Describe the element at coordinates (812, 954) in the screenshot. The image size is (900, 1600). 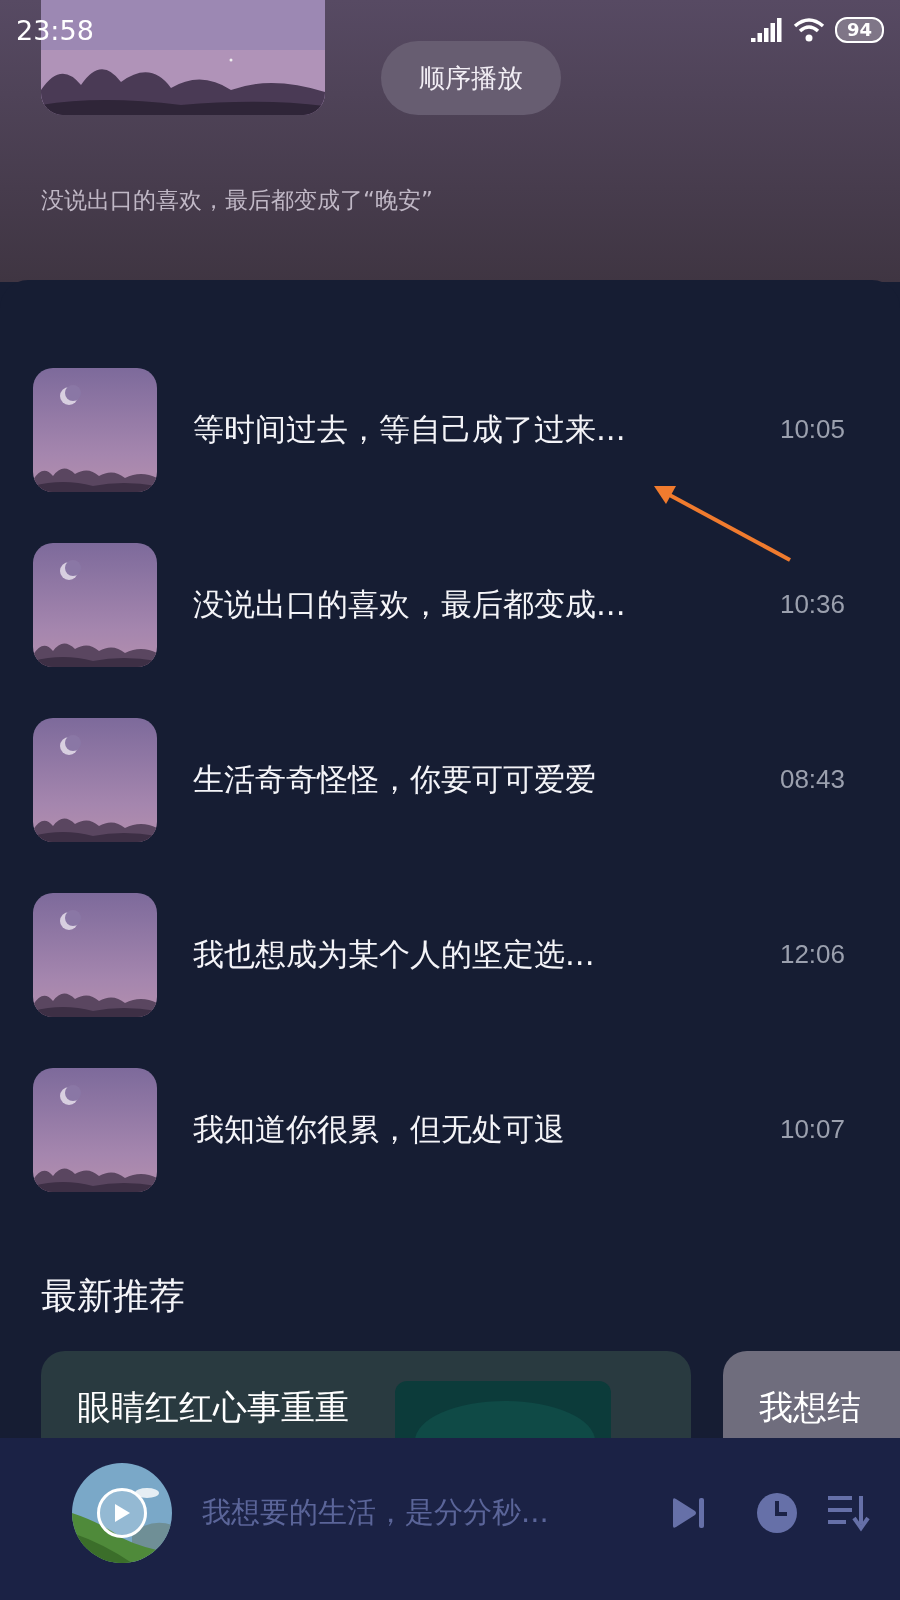
I see `track-duration: 12:06` at that location.